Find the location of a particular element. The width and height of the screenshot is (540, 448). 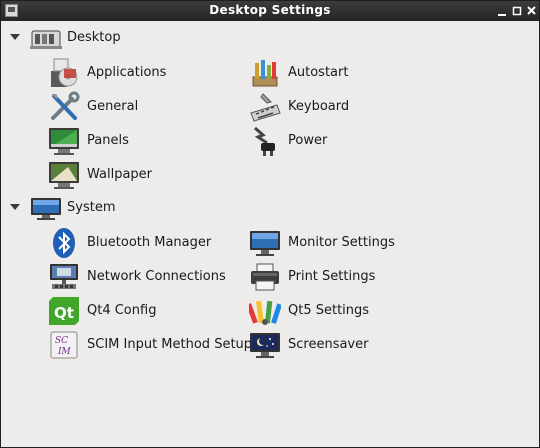

svg-text: Qt is located at coordinates (64, 313).